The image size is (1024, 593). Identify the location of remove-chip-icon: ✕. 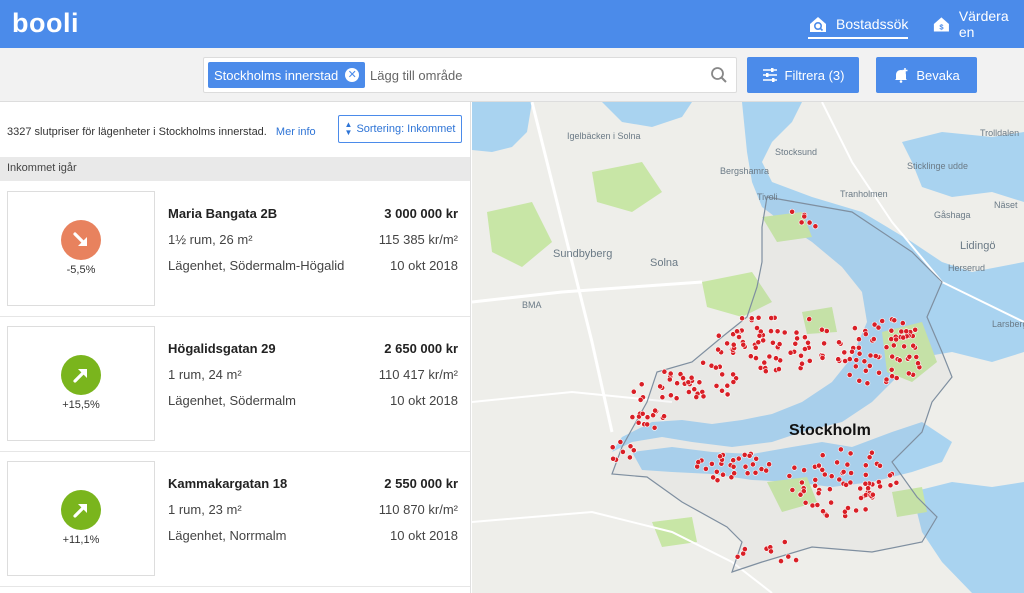
(352, 75).